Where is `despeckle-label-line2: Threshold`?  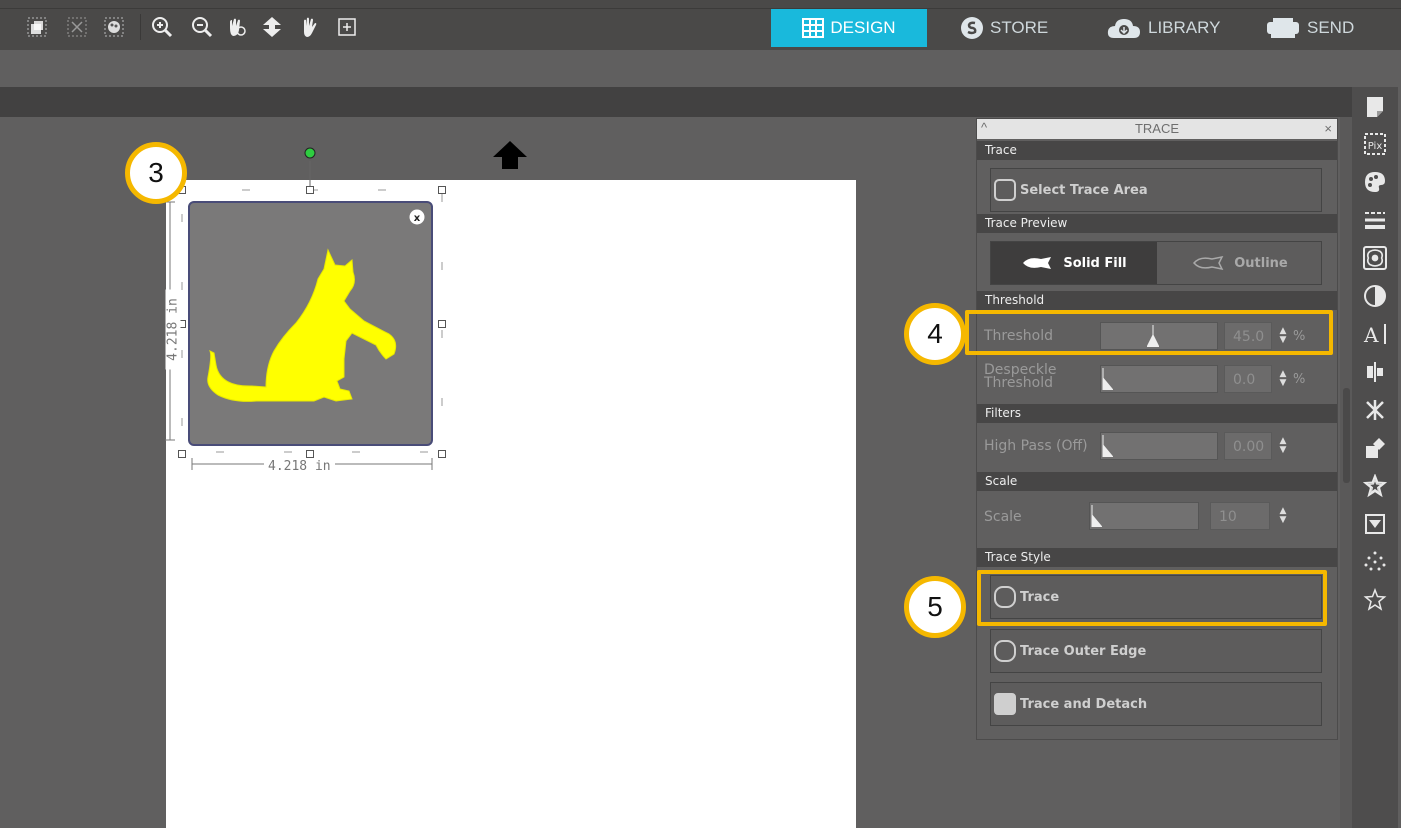 despeckle-label-line2: Threshold is located at coordinates (1018, 383).